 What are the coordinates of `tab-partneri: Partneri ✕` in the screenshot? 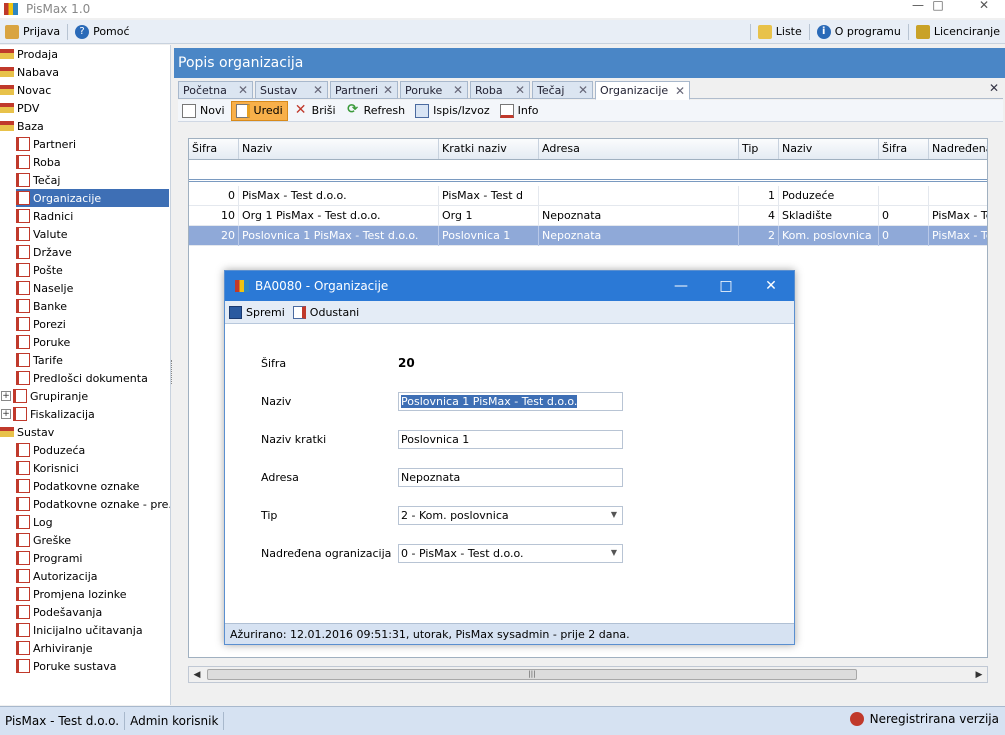 It's located at (364, 90).